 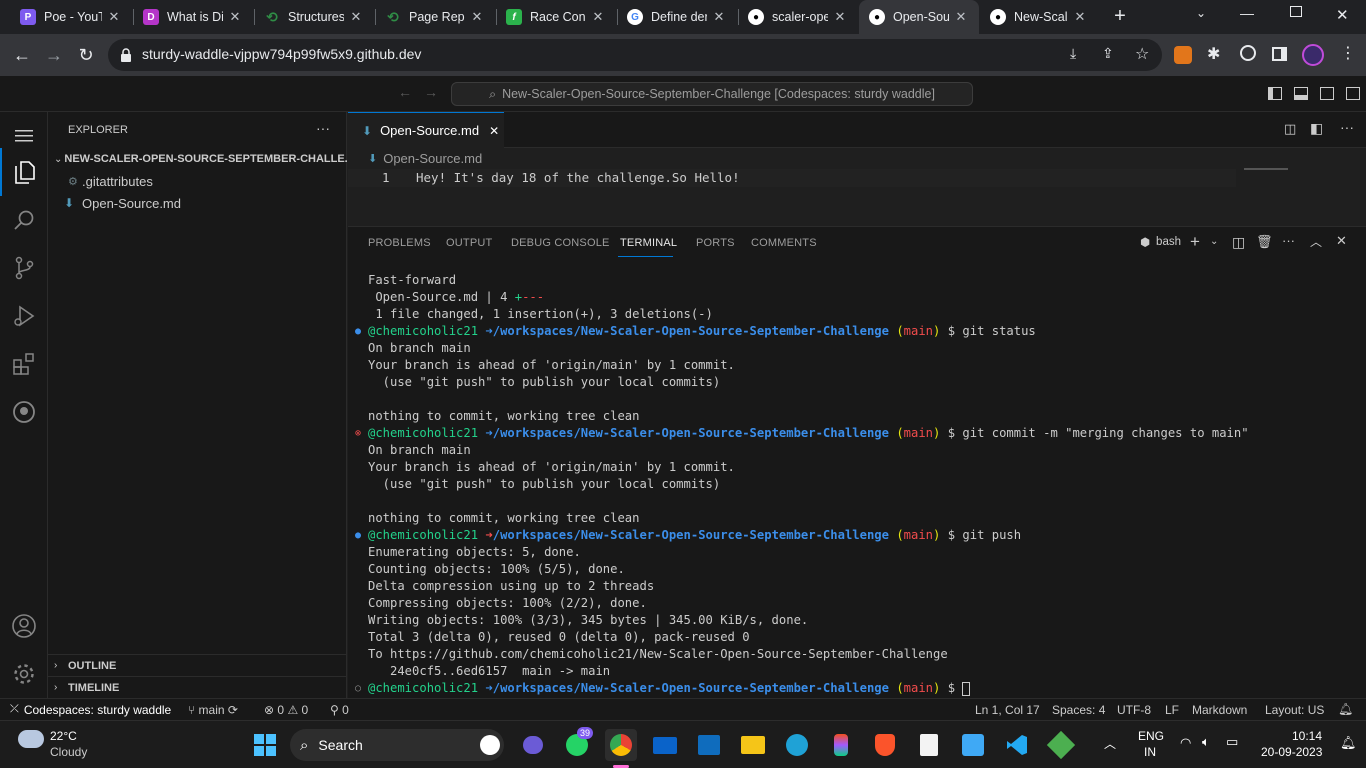 What do you see at coordinates (54, 55) in the screenshot?
I see `forward-button: →` at bounding box center [54, 55].